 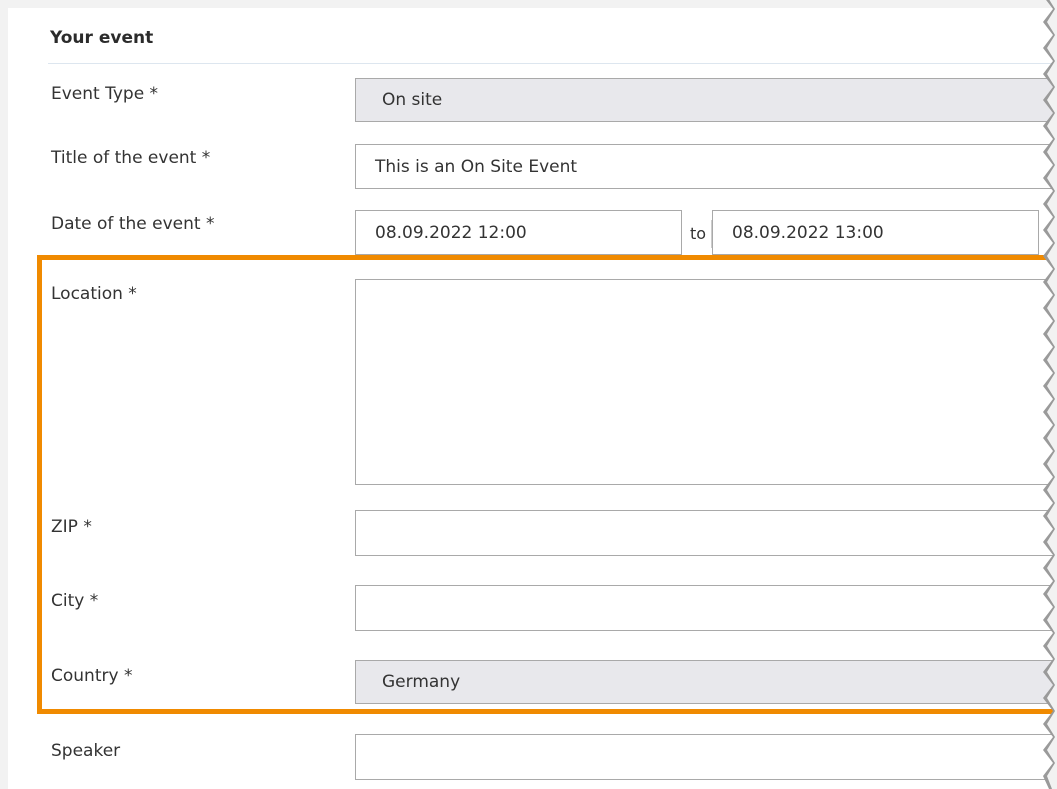 I want to click on speaker-input, so click(x=706, y=757).